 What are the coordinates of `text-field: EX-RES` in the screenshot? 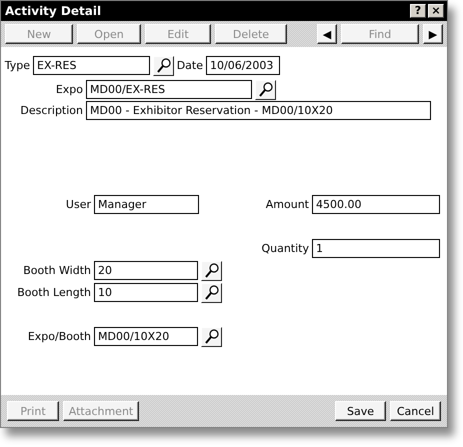 It's located at (91, 65).